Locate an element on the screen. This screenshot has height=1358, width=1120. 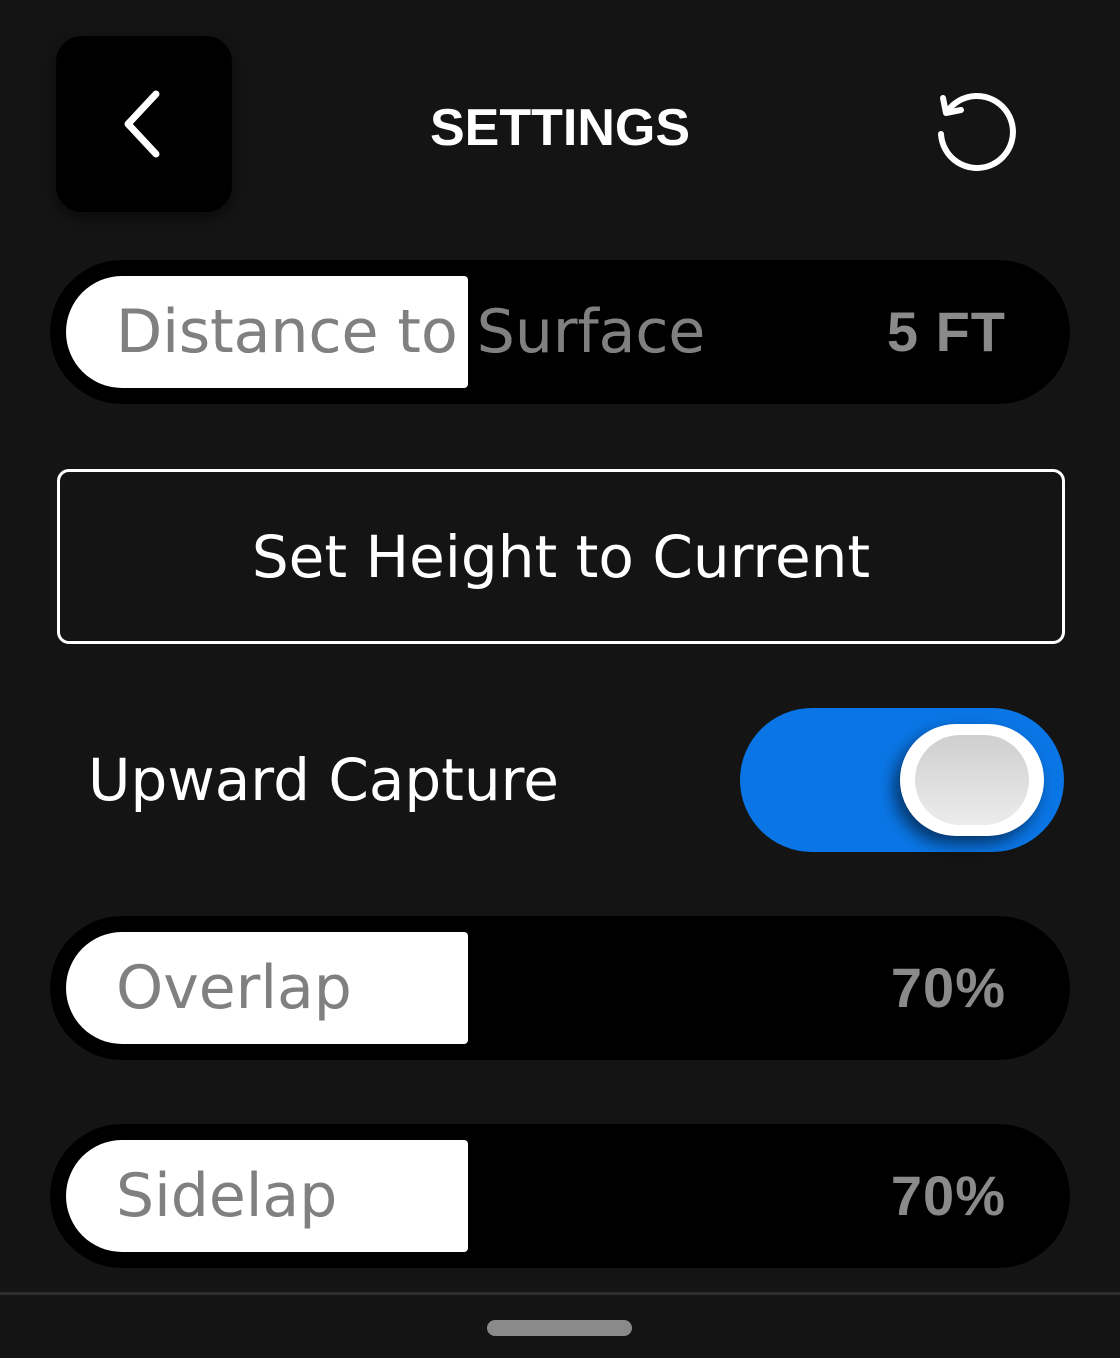
toggle-knob is located at coordinates (972, 780).